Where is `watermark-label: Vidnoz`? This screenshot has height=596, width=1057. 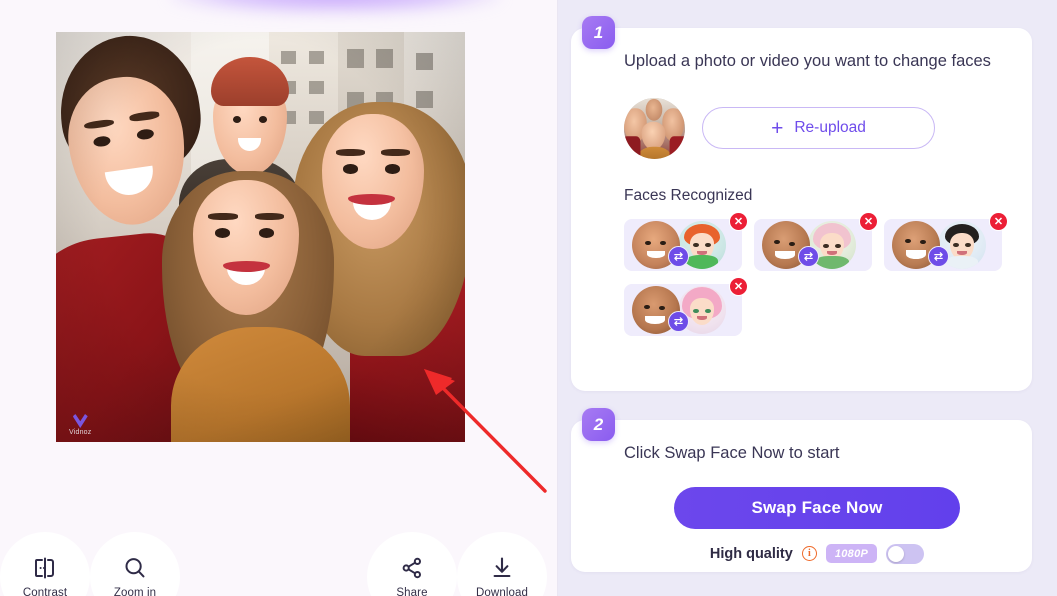
watermark-label: Vidnoz is located at coordinates (80, 432).